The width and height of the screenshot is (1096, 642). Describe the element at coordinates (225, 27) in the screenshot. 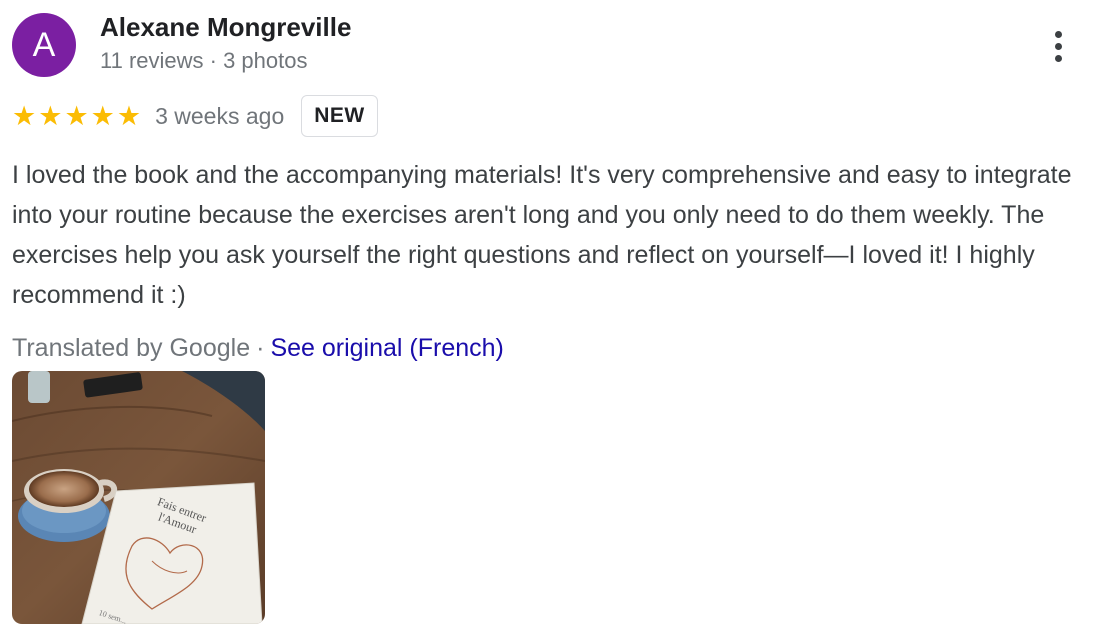

I see `author-name: Alexane Mongreville` at that location.